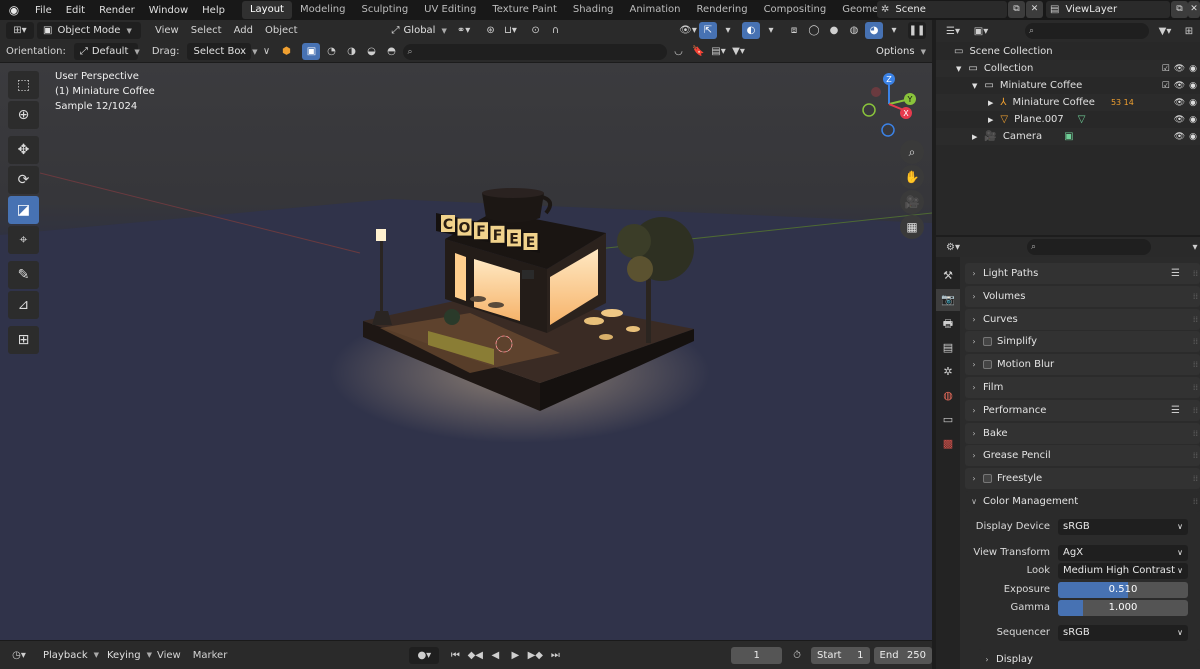 This screenshot has width=1200, height=669. What do you see at coordinates (1068, 102) in the screenshot?
I see `outliner-row-miniature-coffee-object: ▶ ⅄ Miniature Coffee 53 14 👁 ◉` at bounding box center [1068, 102].